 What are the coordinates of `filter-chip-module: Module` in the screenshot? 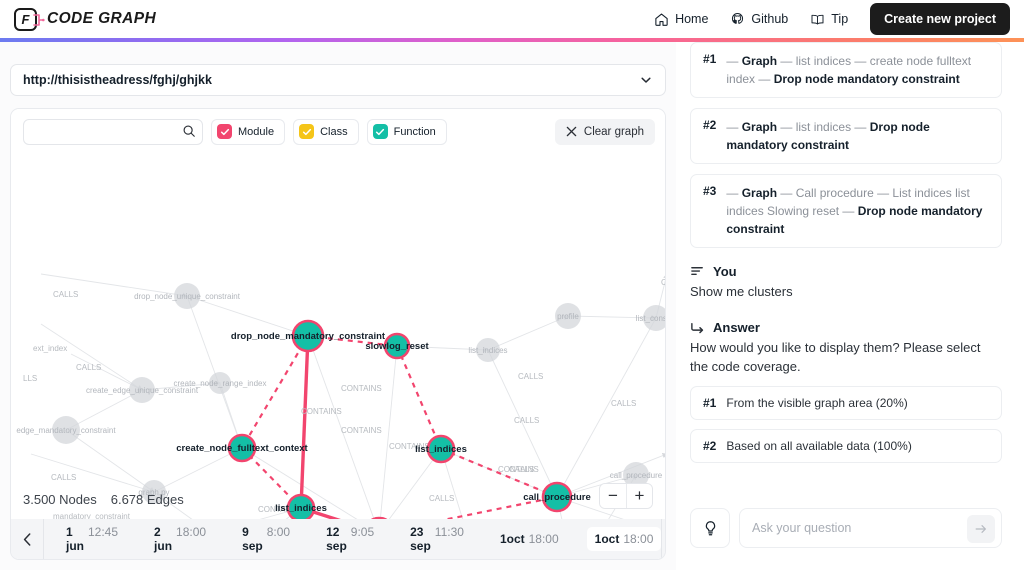 It's located at (248, 131).